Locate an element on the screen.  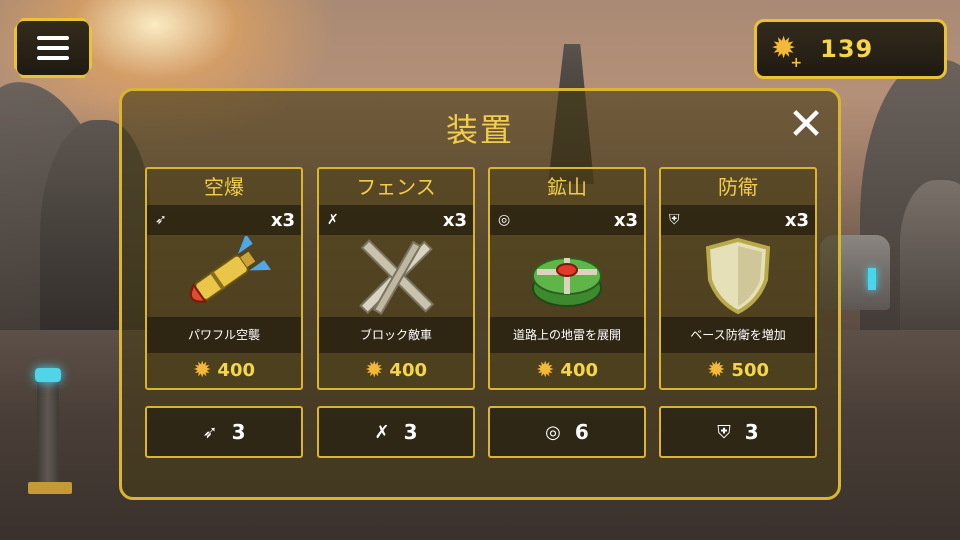
card-fence: フェンス ✗ x3 ブロック敵車 ✹ 400 is located at coordinates (396, 278).